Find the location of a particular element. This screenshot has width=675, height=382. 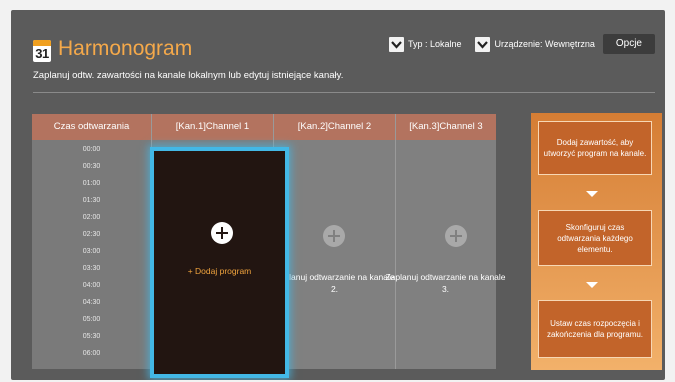

device-dropdown: Urządzenie: Wewnętrzna is located at coordinates (535, 44).